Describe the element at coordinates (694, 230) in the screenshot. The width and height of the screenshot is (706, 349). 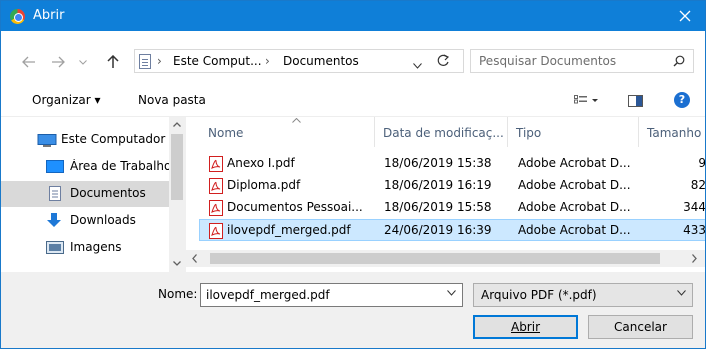
I see `file-size: 433` at that location.